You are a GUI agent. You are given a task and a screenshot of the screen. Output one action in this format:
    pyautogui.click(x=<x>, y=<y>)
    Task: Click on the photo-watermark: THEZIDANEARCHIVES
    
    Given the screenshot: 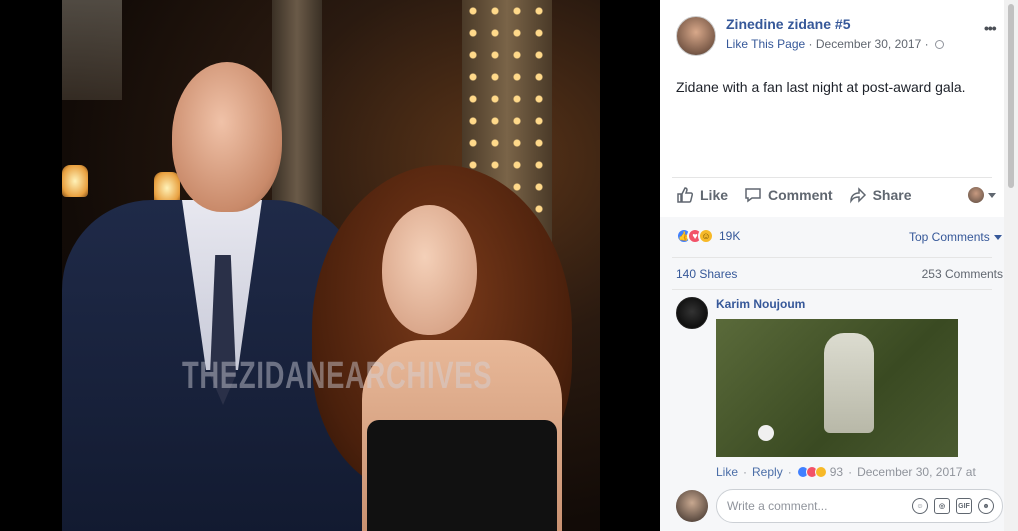 What is the action you would take?
    pyautogui.click(x=337, y=376)
    